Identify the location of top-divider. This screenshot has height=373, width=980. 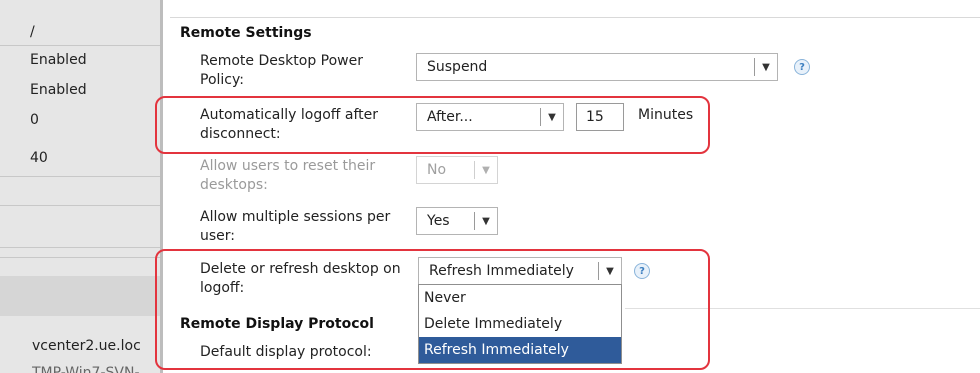
(575, 17).